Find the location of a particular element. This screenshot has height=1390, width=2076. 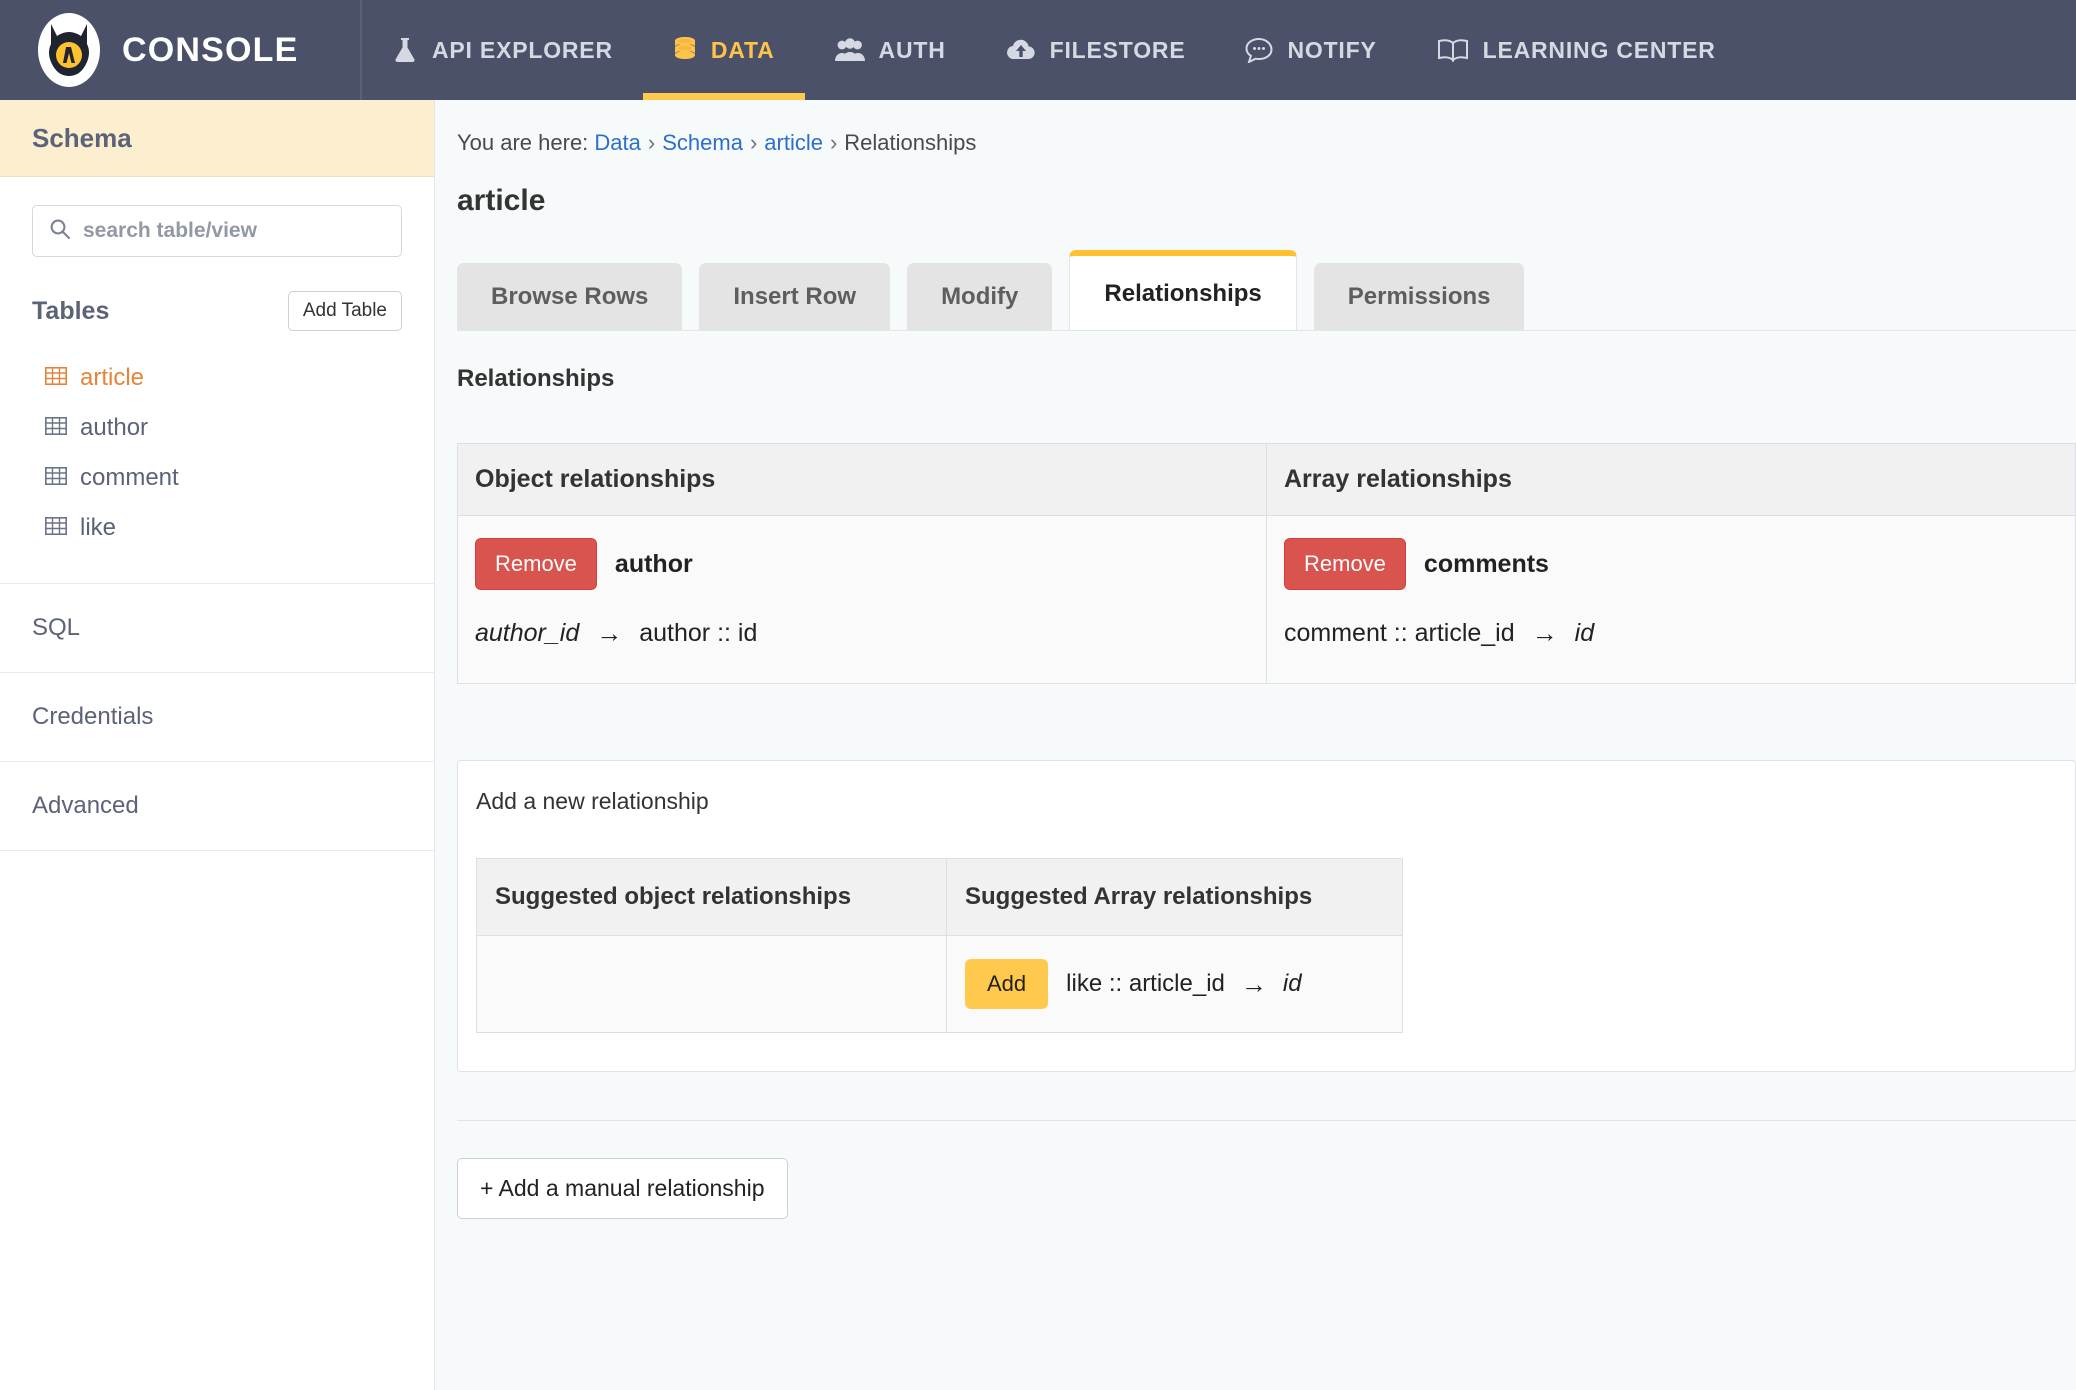

nav-item-learning-center: LEARNING CENTER is located at coordinates (1576, 50).